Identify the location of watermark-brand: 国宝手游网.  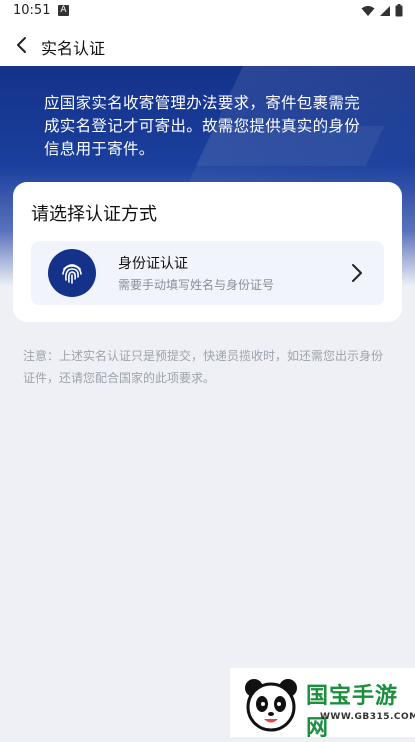
(352, 712).